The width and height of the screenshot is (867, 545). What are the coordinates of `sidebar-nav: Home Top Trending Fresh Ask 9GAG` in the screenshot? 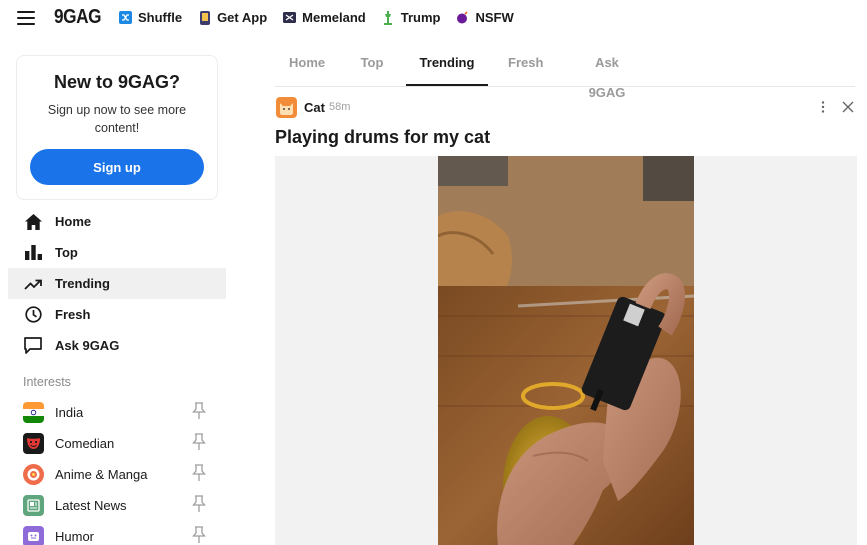 It's located at (117, 283).